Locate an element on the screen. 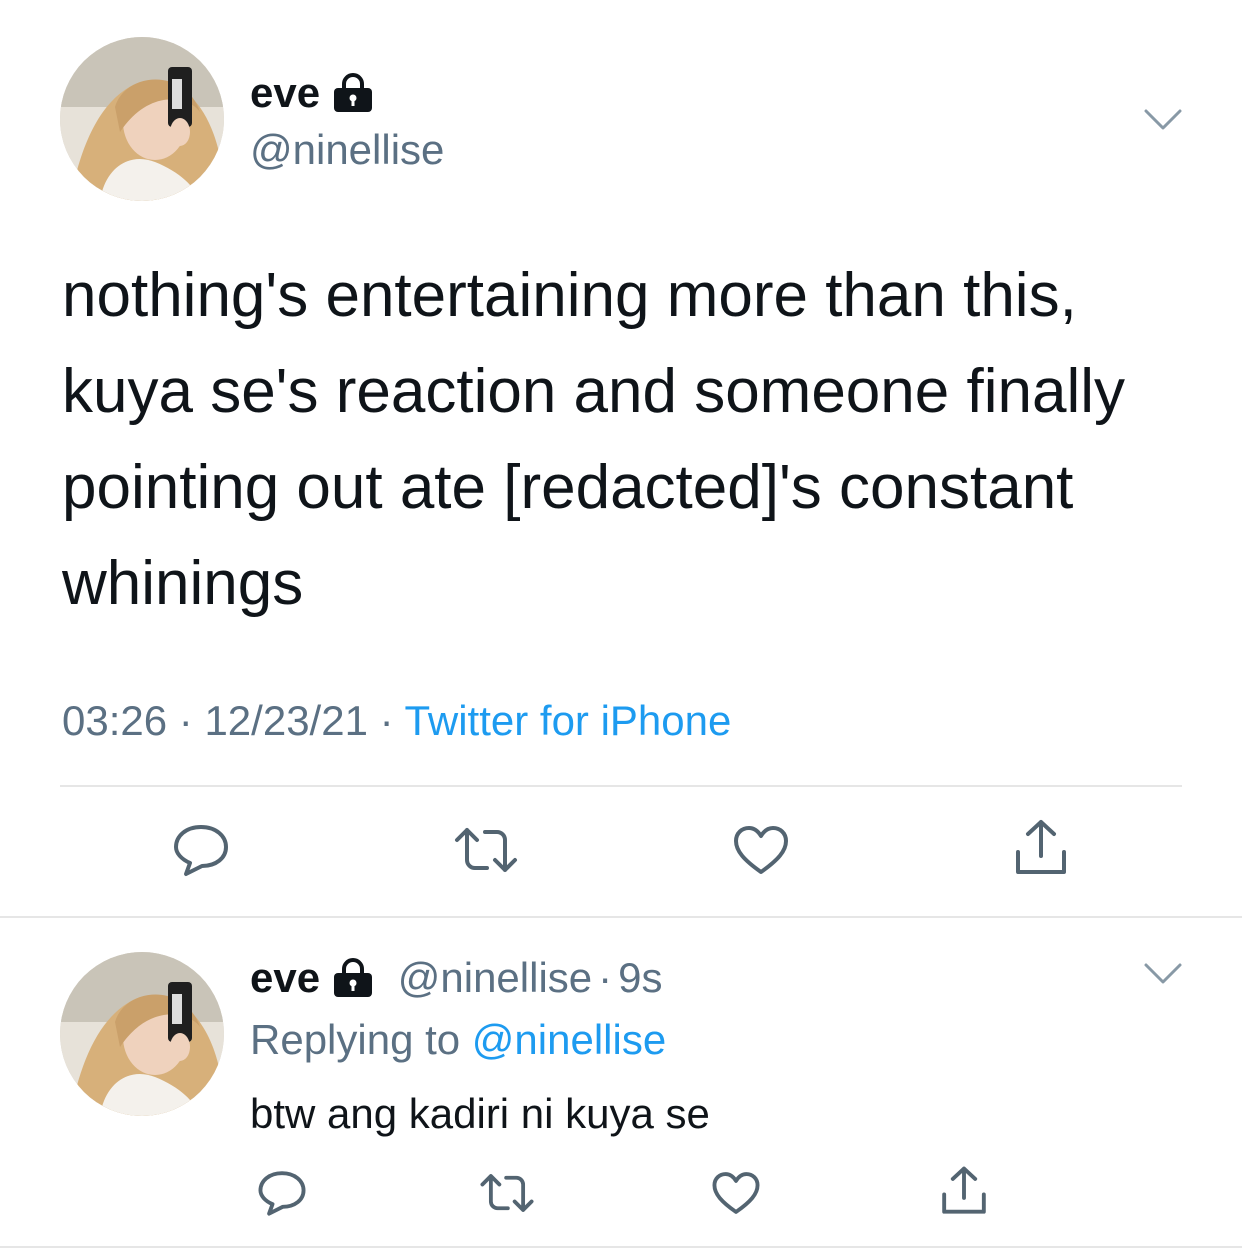 This screenshot has width=1242, height=1250. tweet-time: 03:26 is located at coordinates (114, 720).